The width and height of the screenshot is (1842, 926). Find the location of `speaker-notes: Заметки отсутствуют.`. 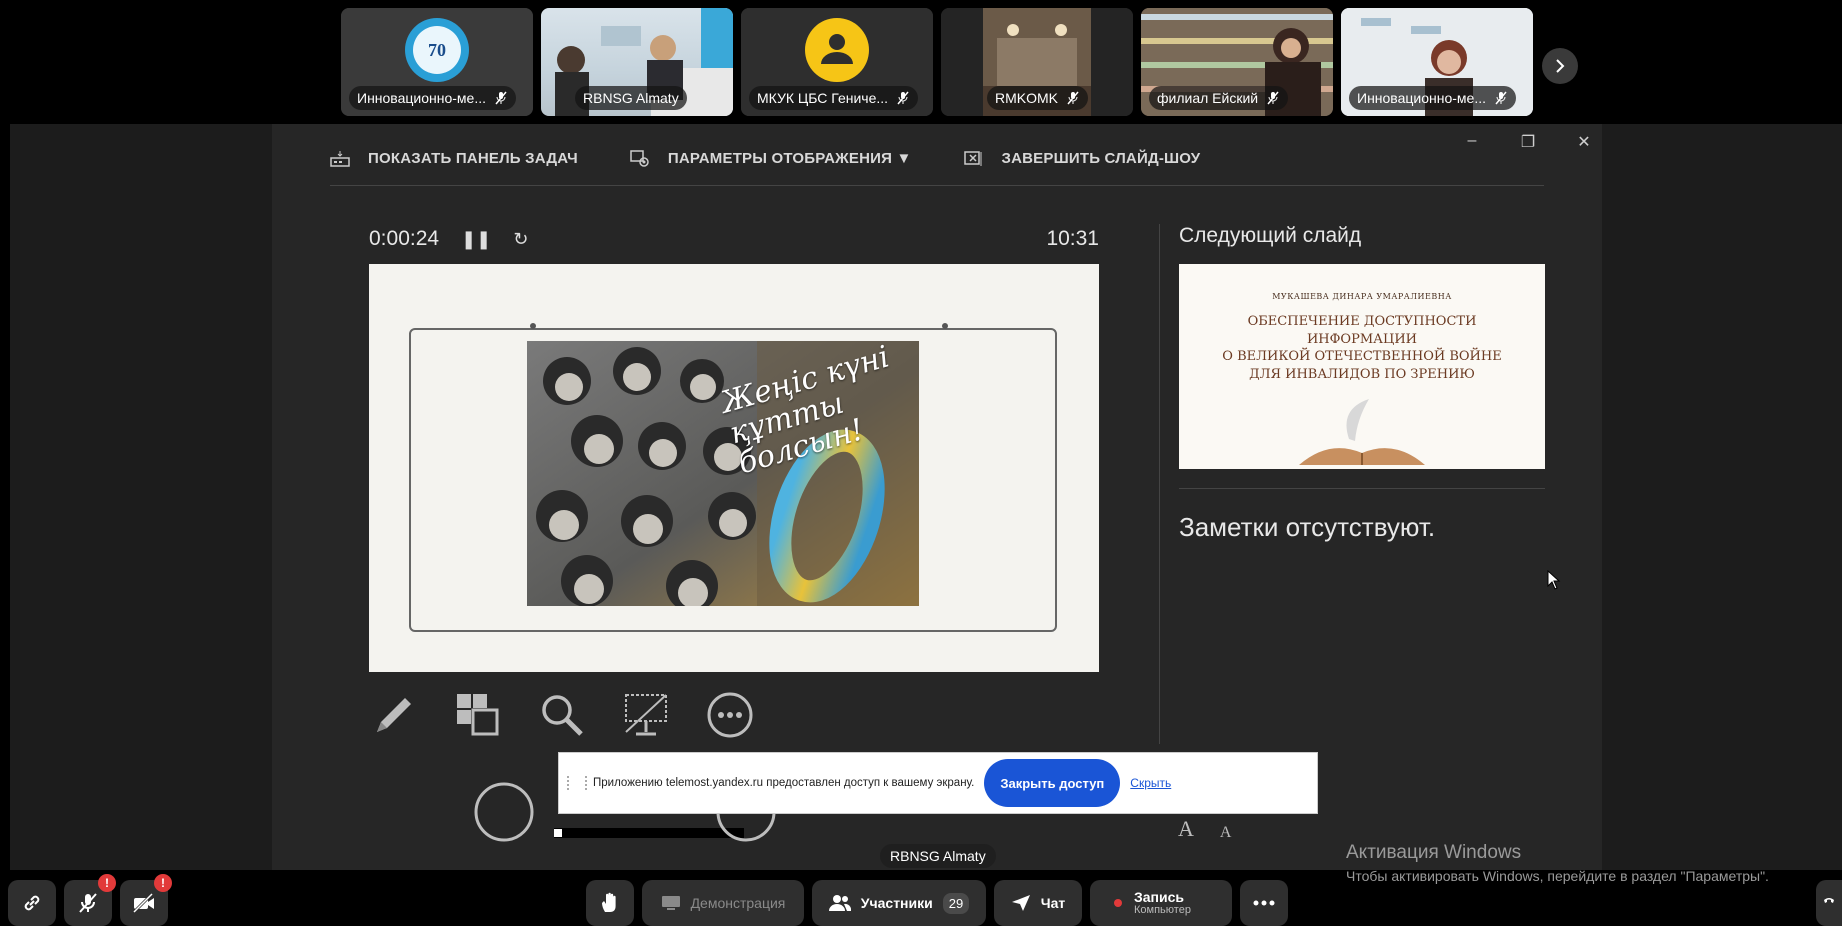

speaker-notes: Заметки отсутствуют. is located at coordinates (1307, 527).